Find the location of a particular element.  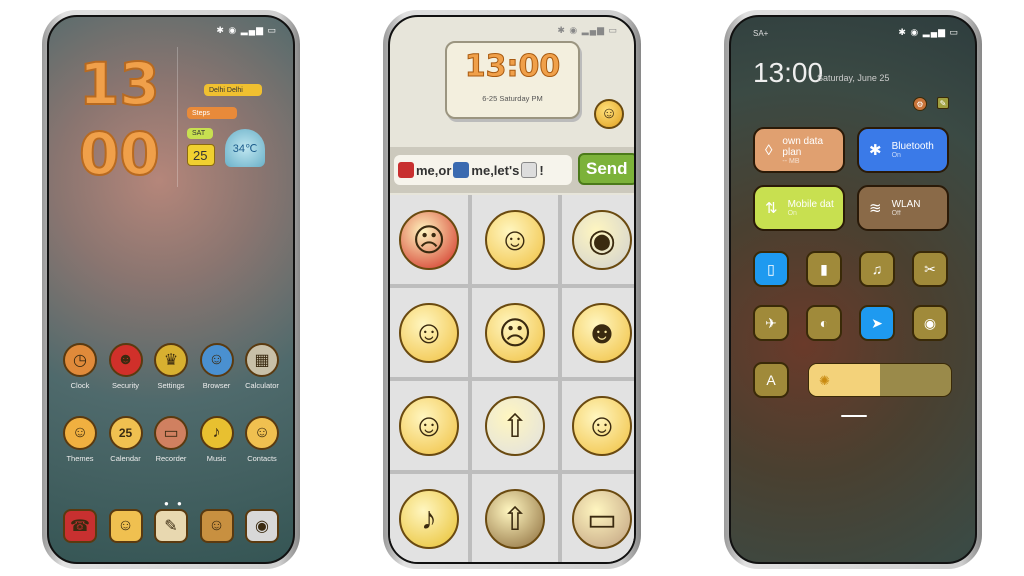

sunglasses-face-icon: ☻ is located at coordinates (602, 332).